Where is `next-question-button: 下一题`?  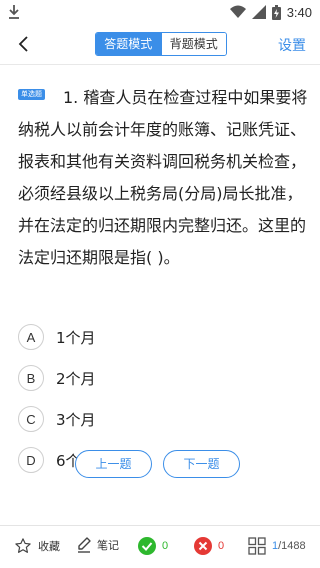 next-question-button: 下一题 is located at coordinates (201, 464).